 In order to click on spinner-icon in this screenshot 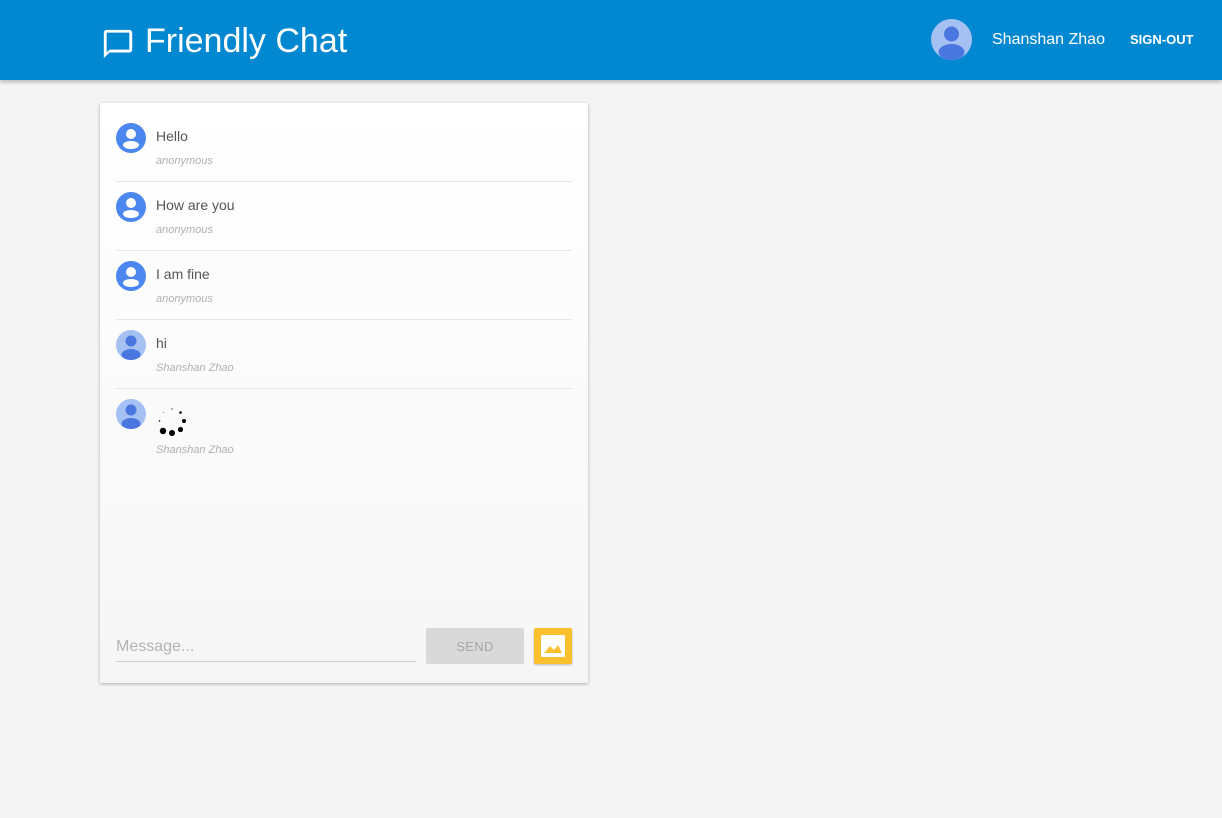, I will do `click(172, 422)`.